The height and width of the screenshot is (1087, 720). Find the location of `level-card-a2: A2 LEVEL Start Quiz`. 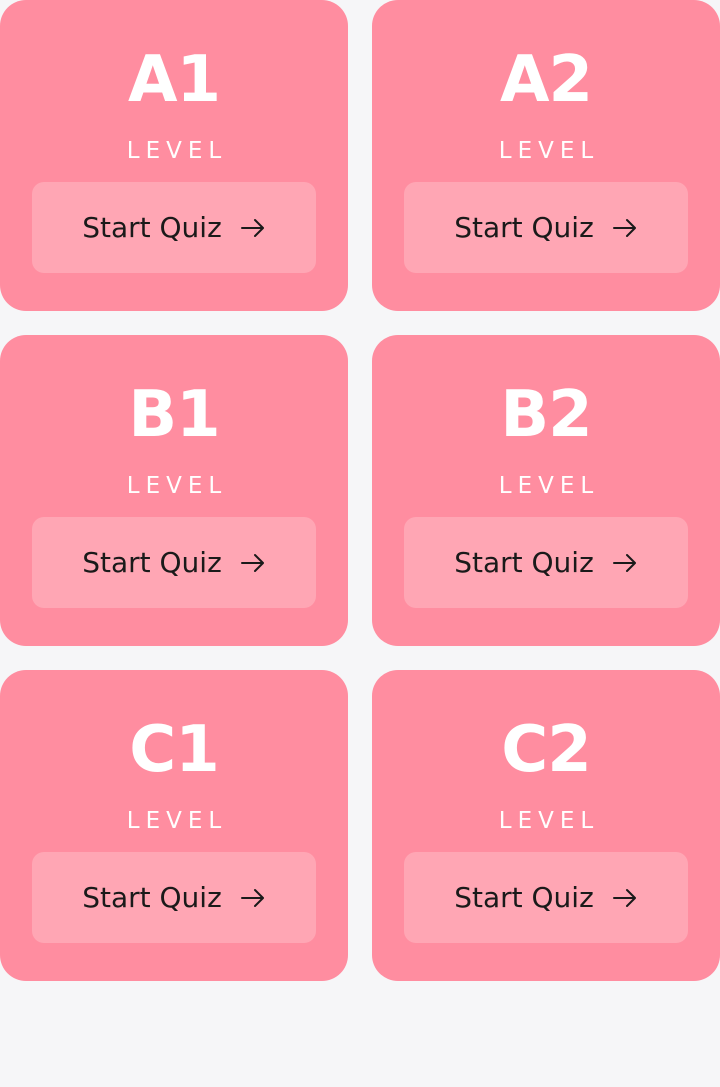

level-card-a2: A2 LEVEL Start Quiz is located at coordinates (546, 155).